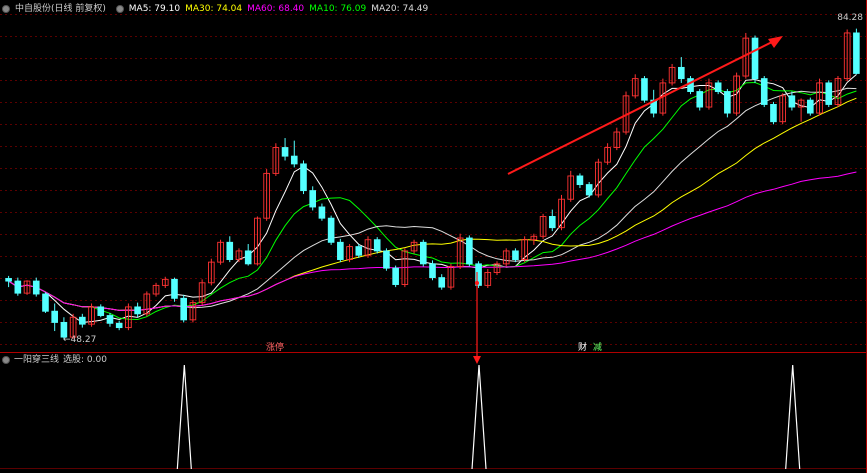  I want to click on ma-legend-item: MA10: 76.09, so click(338, 9).